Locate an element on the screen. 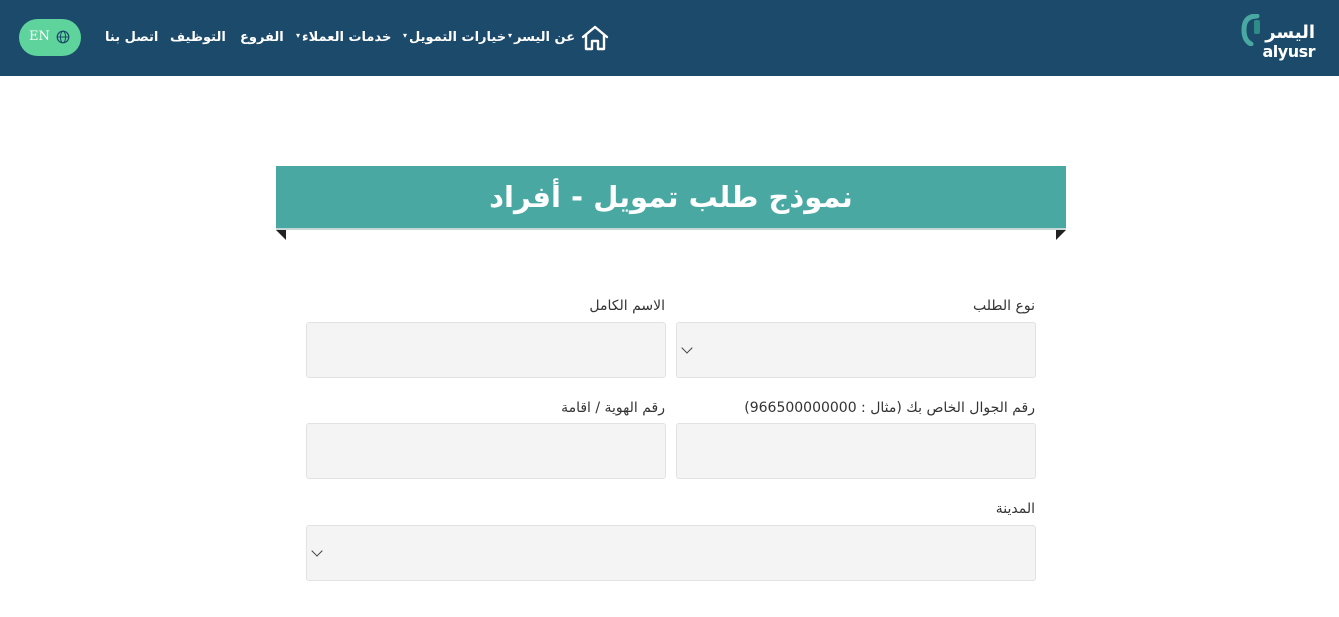 Image resolution: width=1339 pixels, height=617 pixels. logo-text-en: alyusr is located at coordinates (1288, 51).